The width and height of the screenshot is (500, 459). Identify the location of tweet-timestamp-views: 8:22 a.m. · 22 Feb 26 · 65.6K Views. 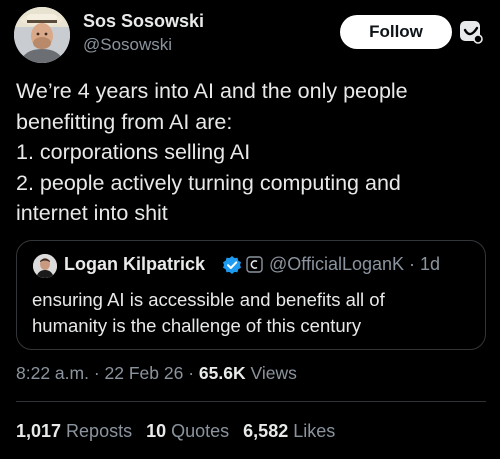
(156, 373).